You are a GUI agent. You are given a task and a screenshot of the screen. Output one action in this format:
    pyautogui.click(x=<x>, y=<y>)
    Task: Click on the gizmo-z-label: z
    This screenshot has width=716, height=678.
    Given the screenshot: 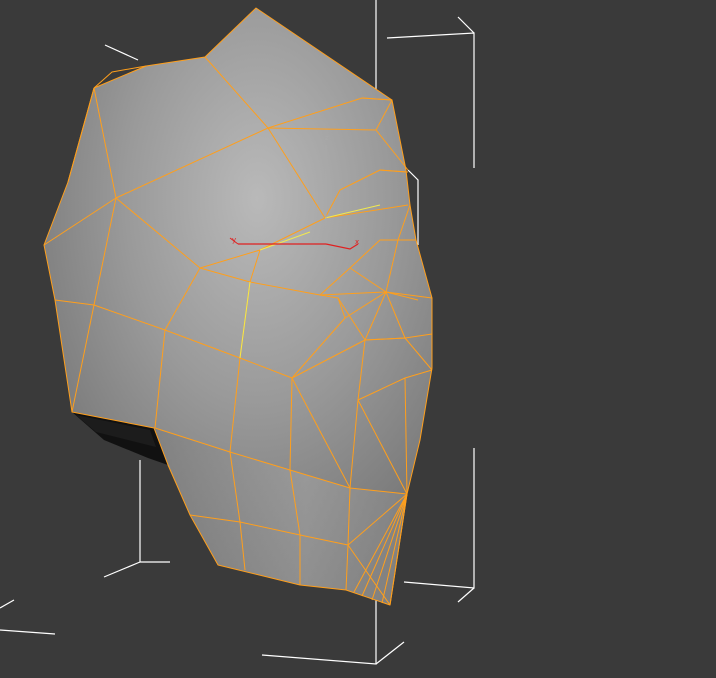 What is the action you would take?
    pyautogui.click(x=327, y=138)
    